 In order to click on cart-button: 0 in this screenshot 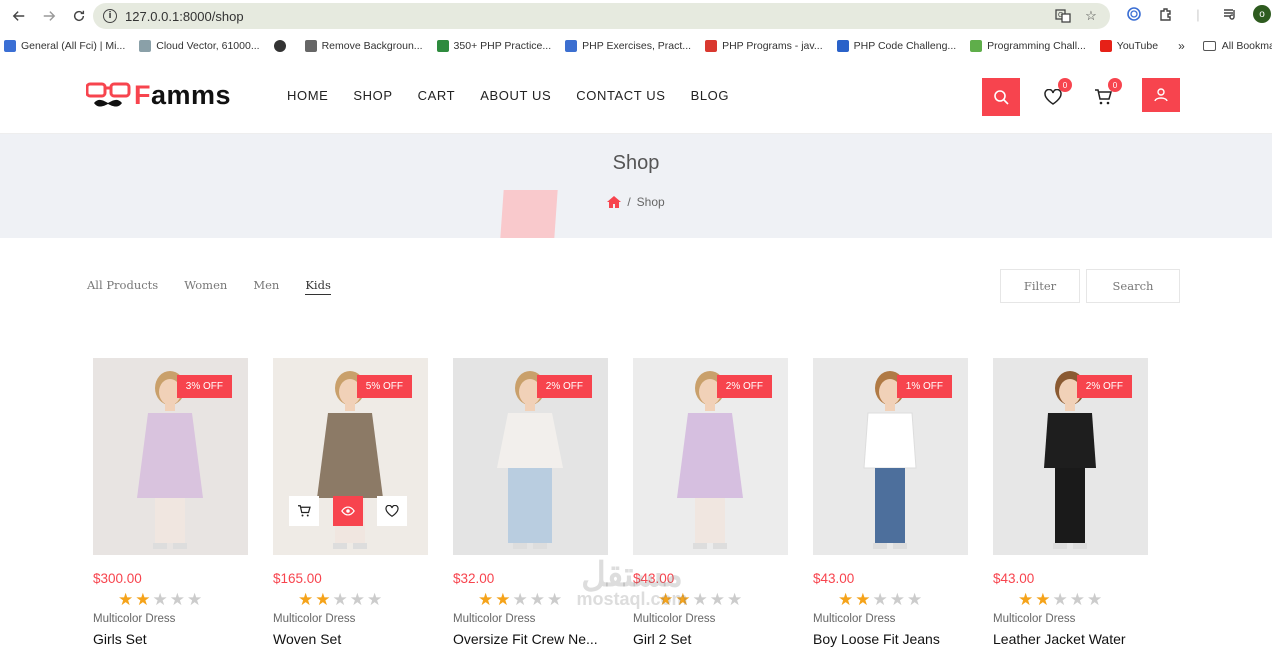, I will do `click(1107, 93)`.